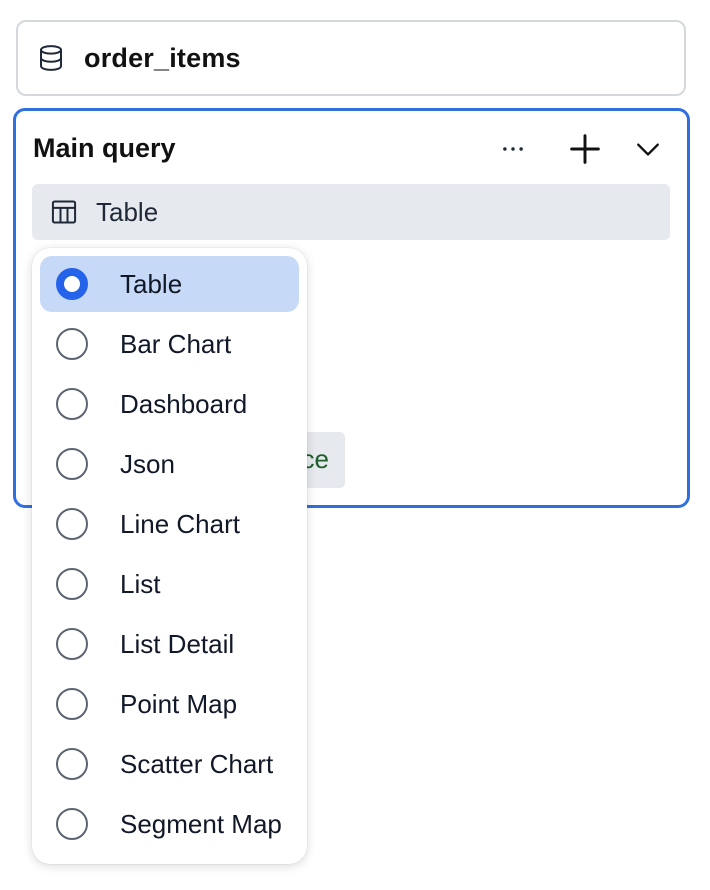  I want to click on option-label: Bar Chart, so click(176, 343).